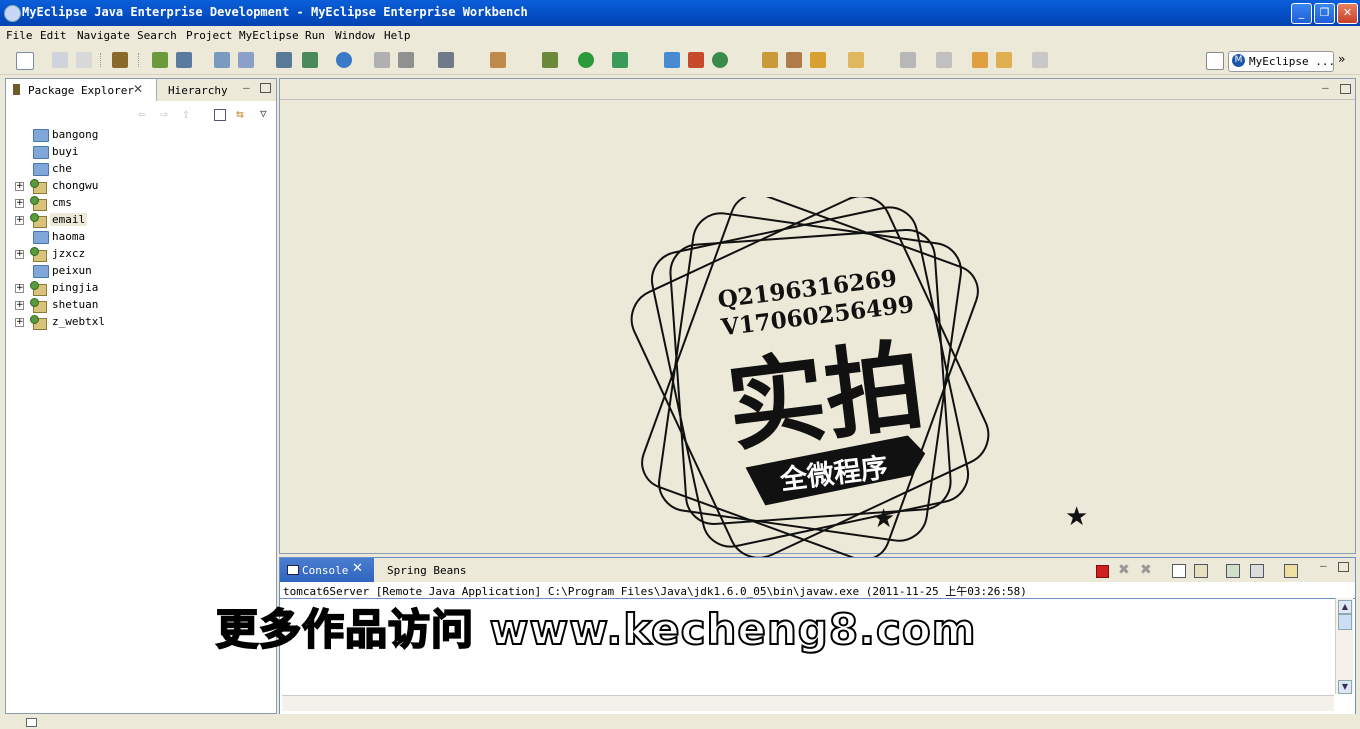 The image size is (1360, 729). I want to click on next-annotation-icon, so click(944, 60).